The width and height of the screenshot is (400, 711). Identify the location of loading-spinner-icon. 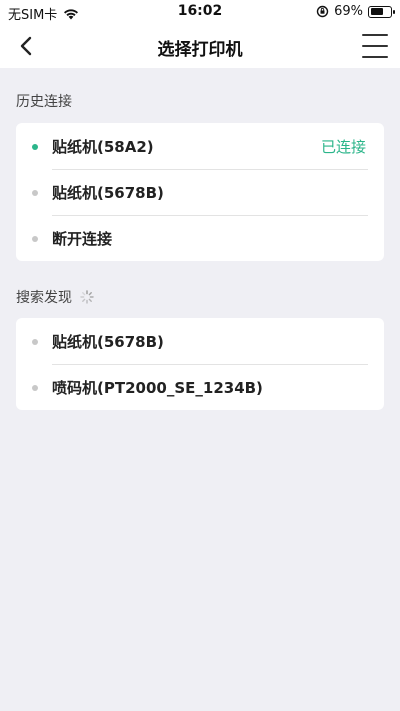
(87, 297).